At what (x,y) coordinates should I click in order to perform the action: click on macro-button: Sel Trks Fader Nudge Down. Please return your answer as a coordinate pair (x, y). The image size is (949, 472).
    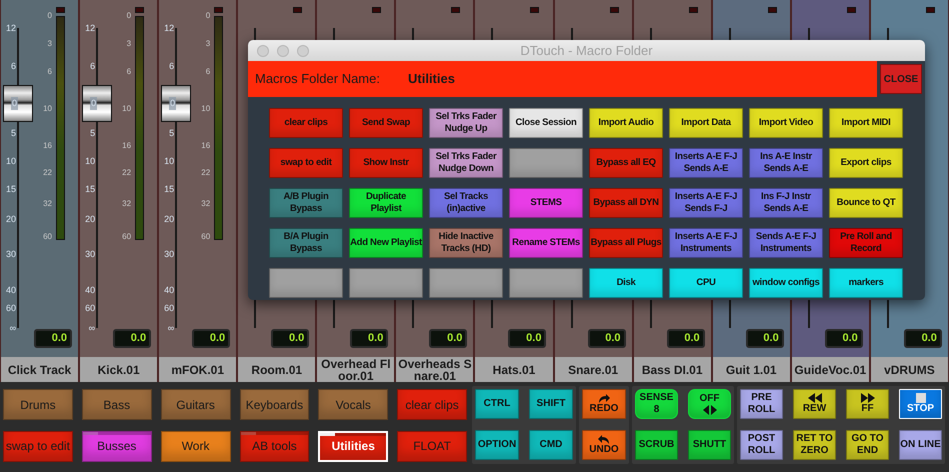
    Looking at the image, I should click on (466, 163).